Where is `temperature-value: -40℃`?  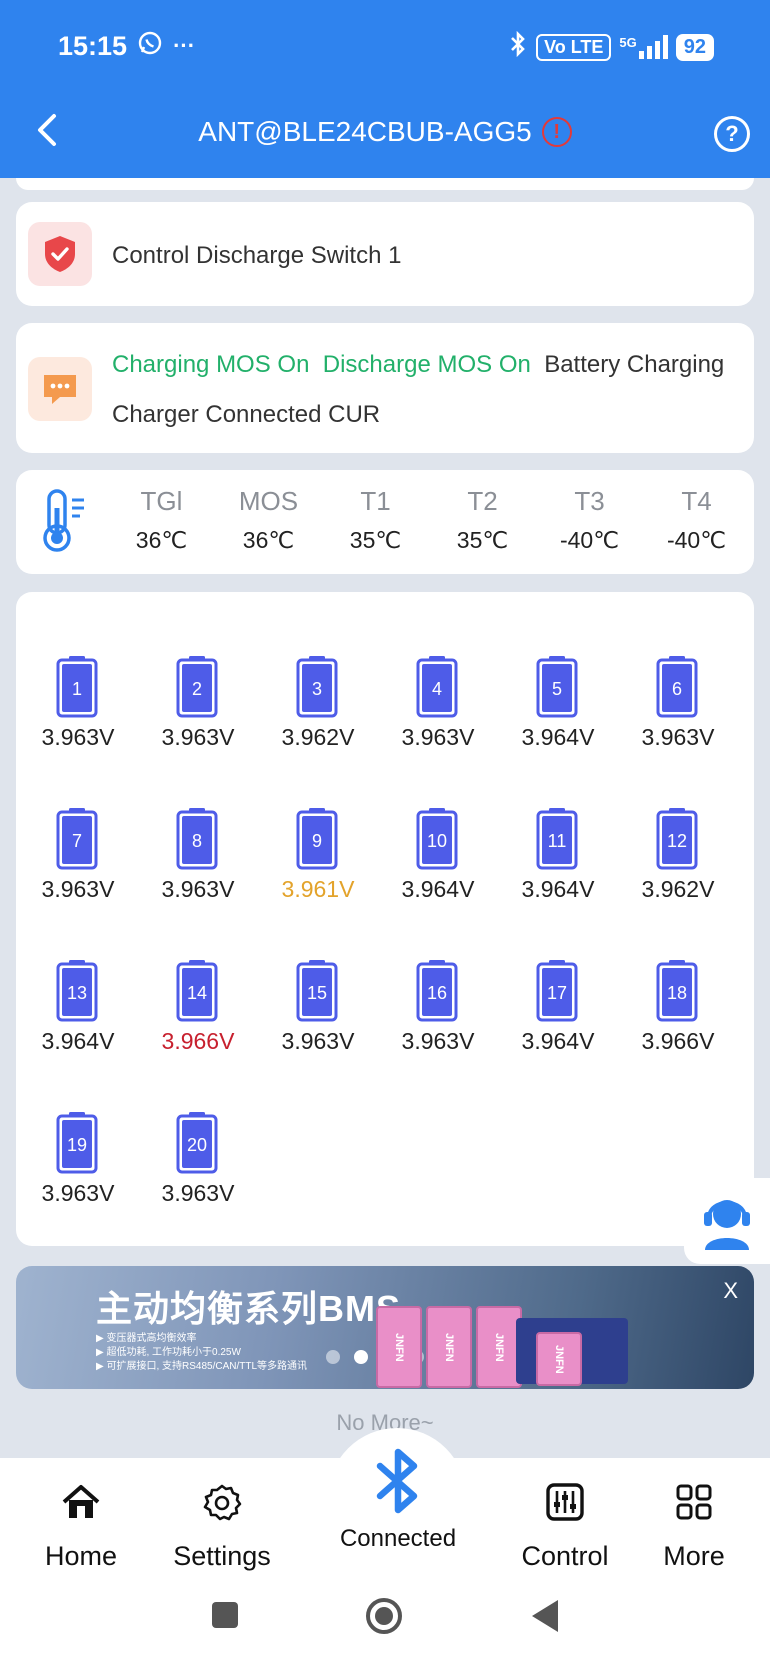 temperature-value: -40℃ is located at coordinates (696, 540).